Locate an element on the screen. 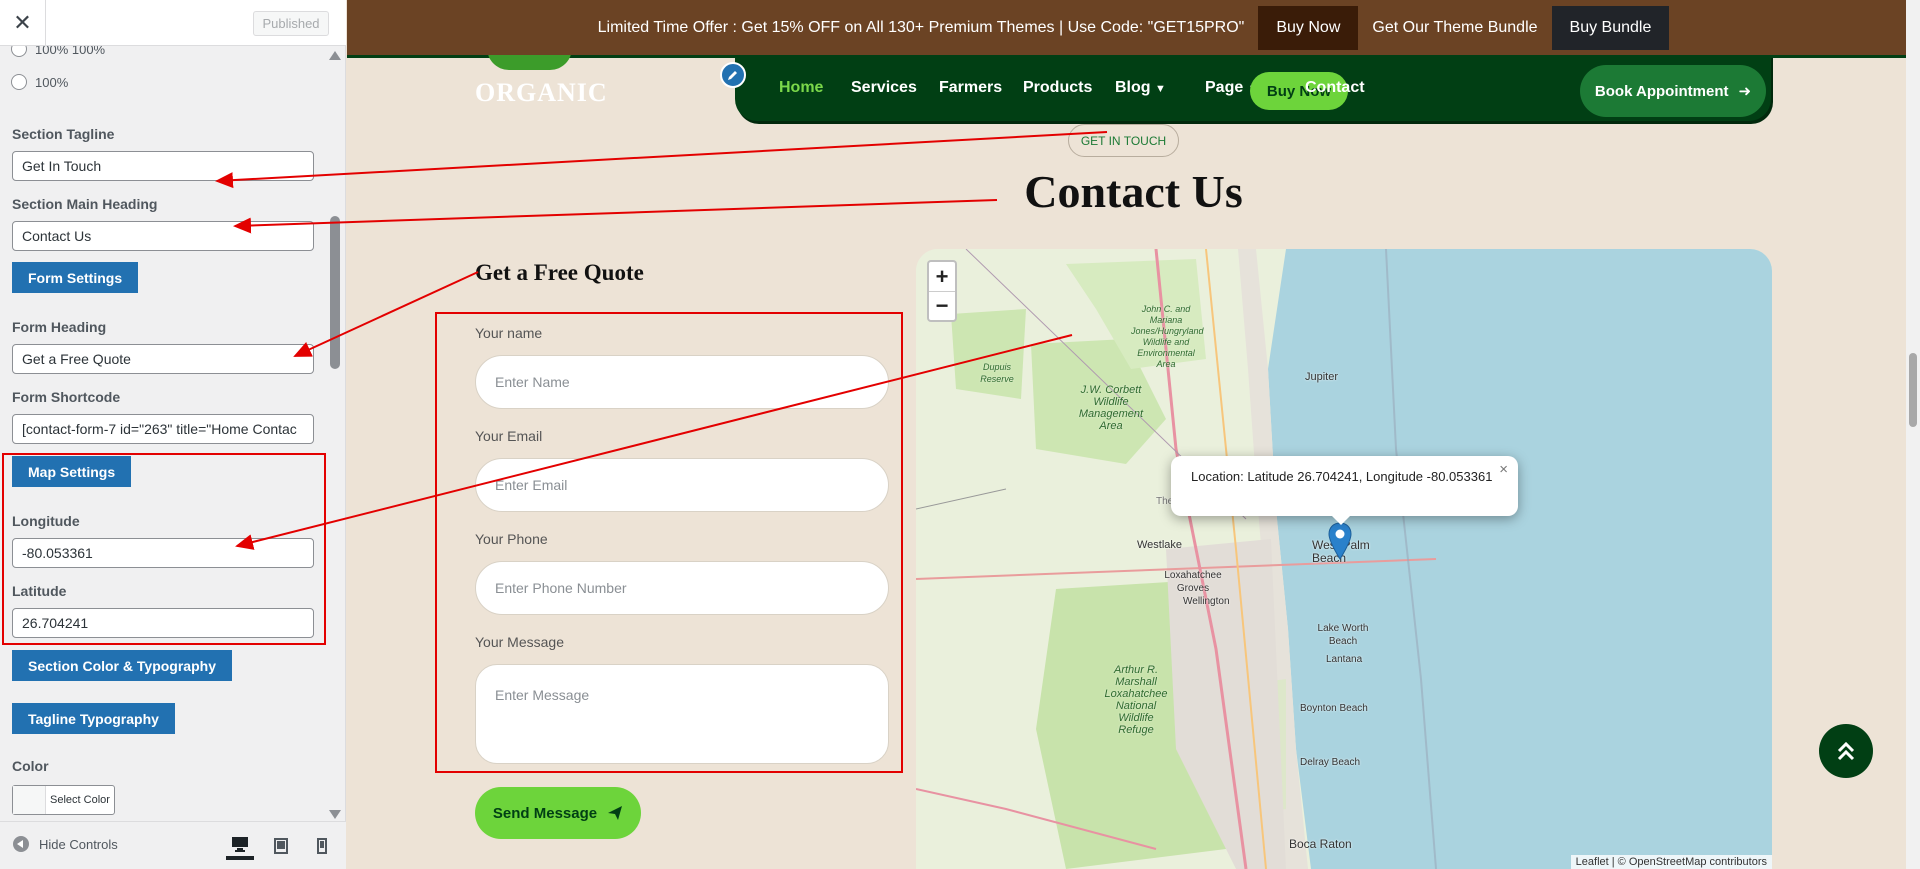 The image size is (1920, 869). close-icon: ✕ is located at coordinates (23, 23).